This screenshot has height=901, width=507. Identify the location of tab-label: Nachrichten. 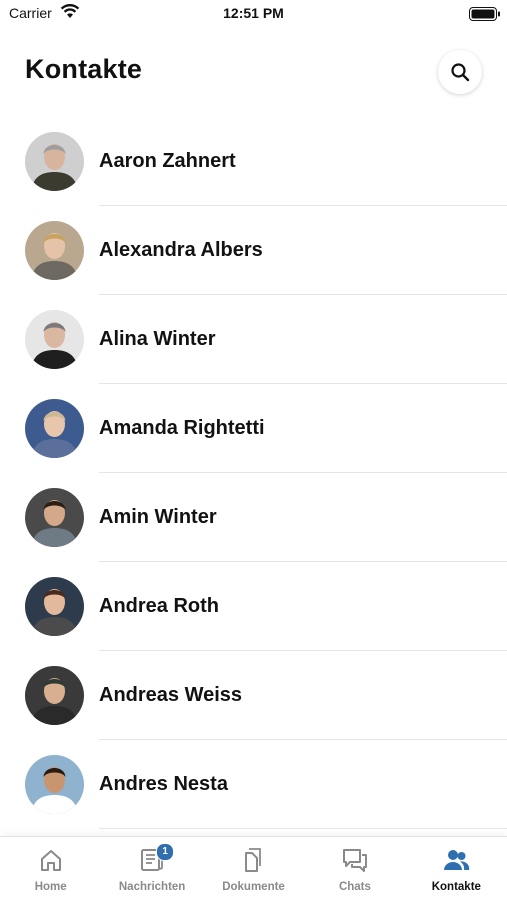
(152, 887).